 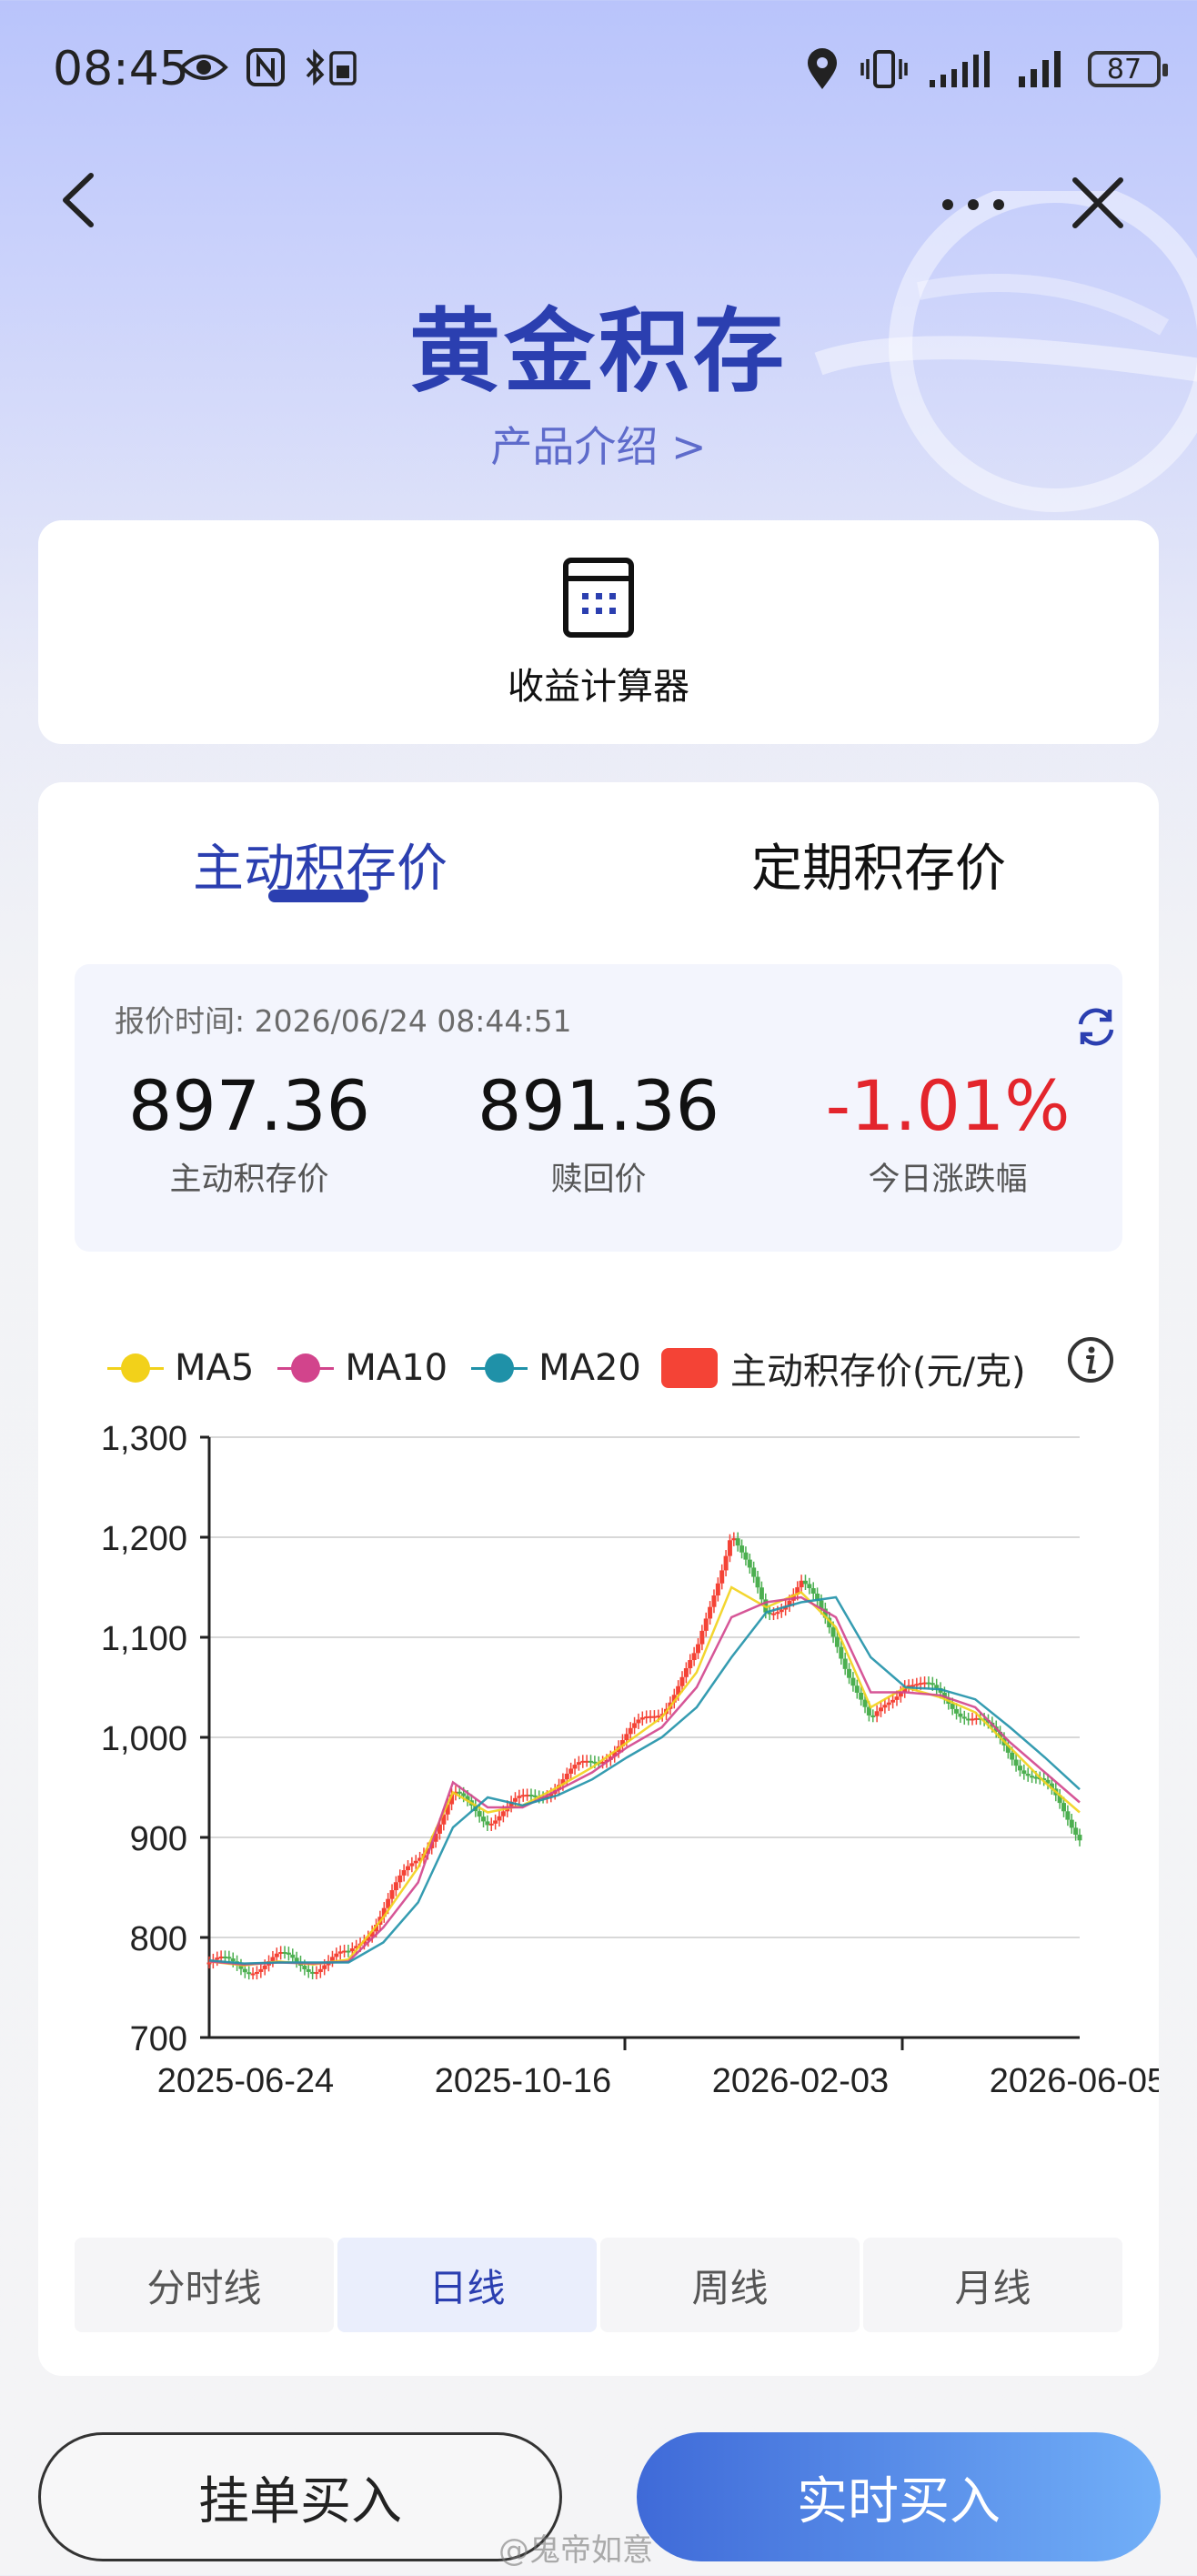 What do you see at coordinates (144, 1639) in the screenshot?
I see `y-tick-label: 1,100` at bounding box center [144, 1639].